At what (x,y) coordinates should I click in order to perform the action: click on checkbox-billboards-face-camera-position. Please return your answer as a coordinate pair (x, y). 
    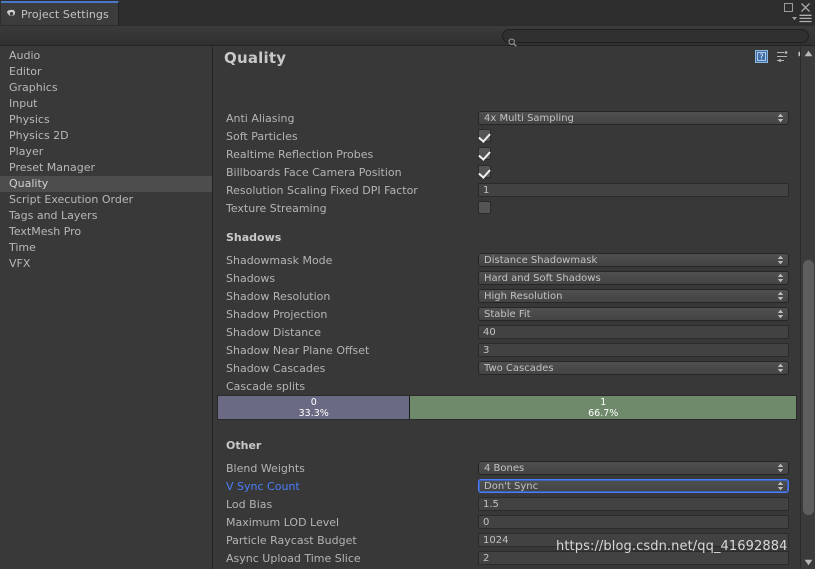
    Looking at the image, I should click on (484, 171).